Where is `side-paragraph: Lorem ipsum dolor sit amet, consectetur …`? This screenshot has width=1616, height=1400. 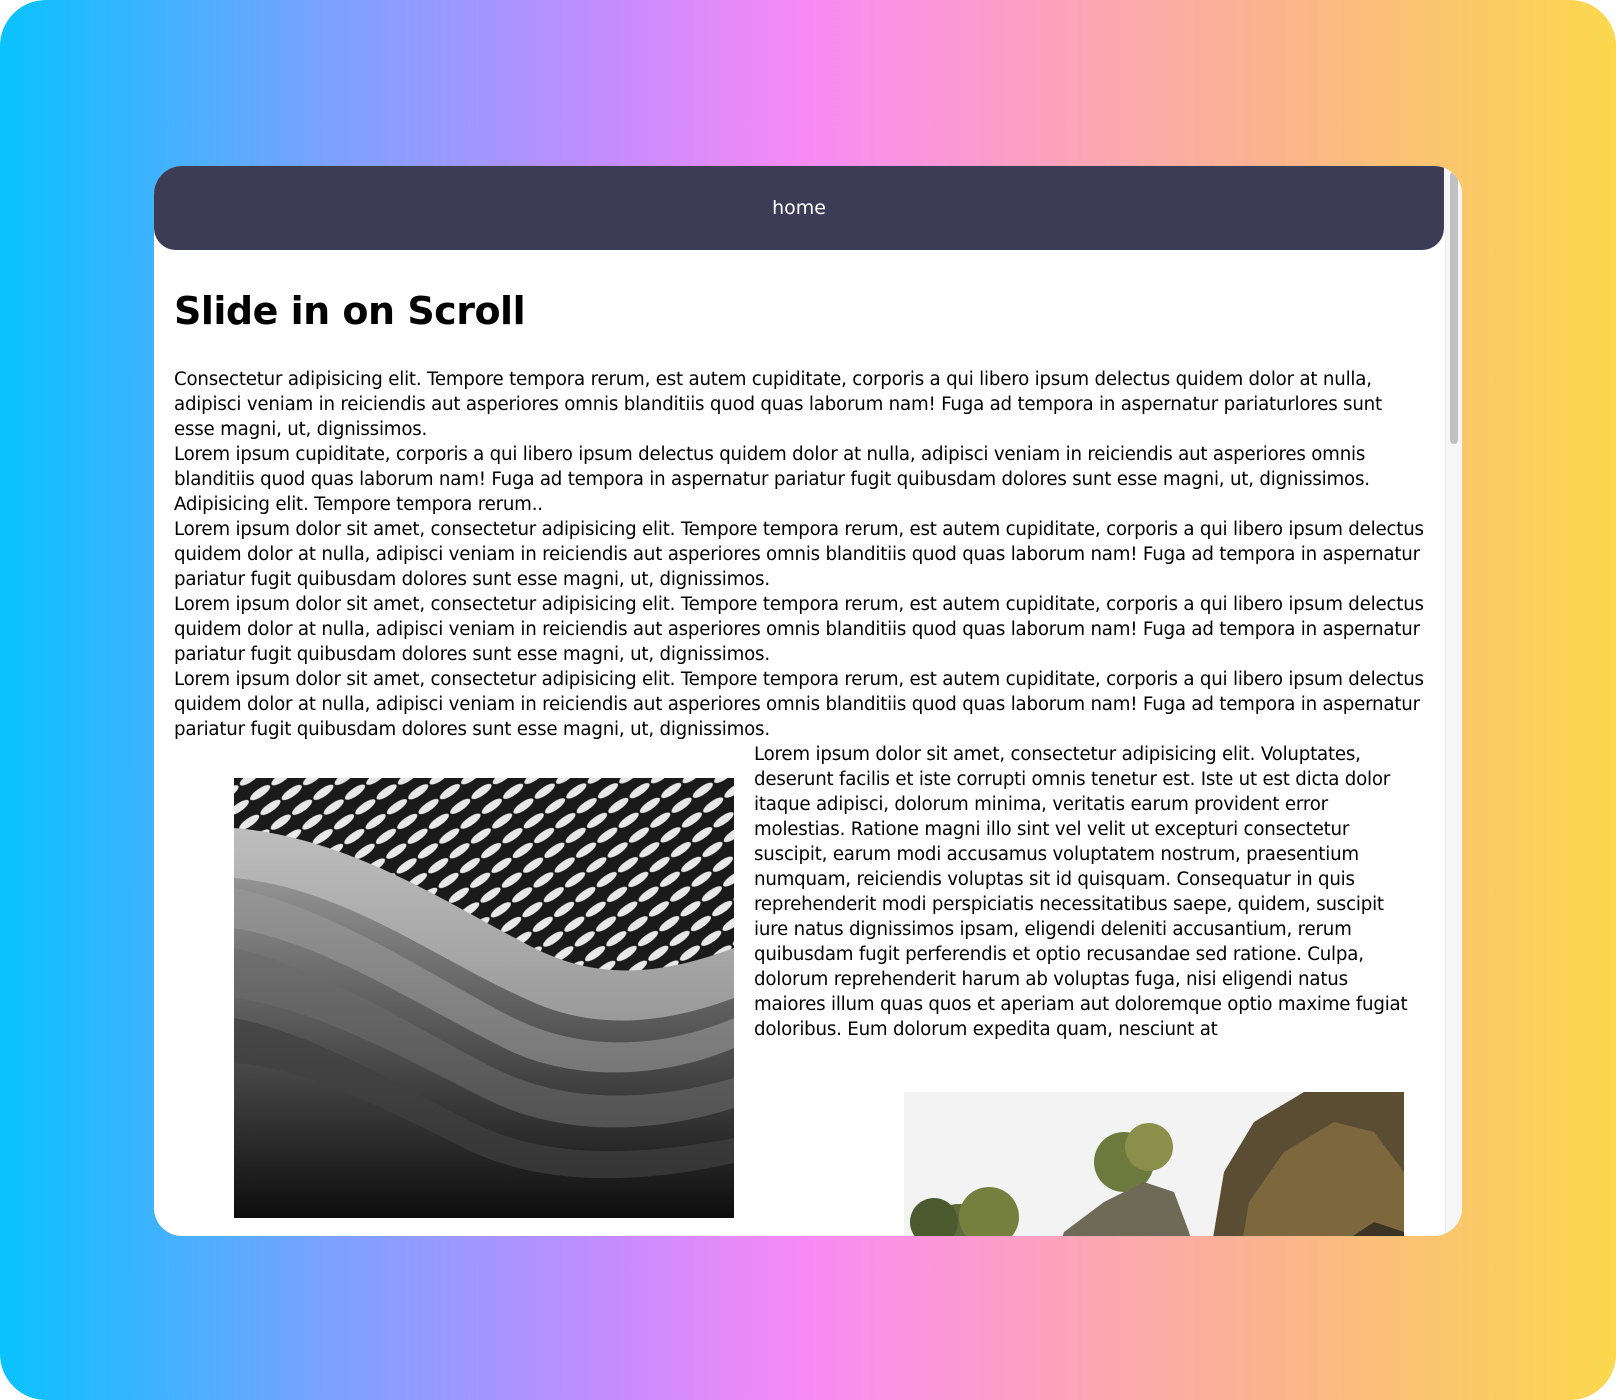 side-paragraph: Lorem ipsum dolor sit amet, consectetur … is located at coordinates (1081, 892).